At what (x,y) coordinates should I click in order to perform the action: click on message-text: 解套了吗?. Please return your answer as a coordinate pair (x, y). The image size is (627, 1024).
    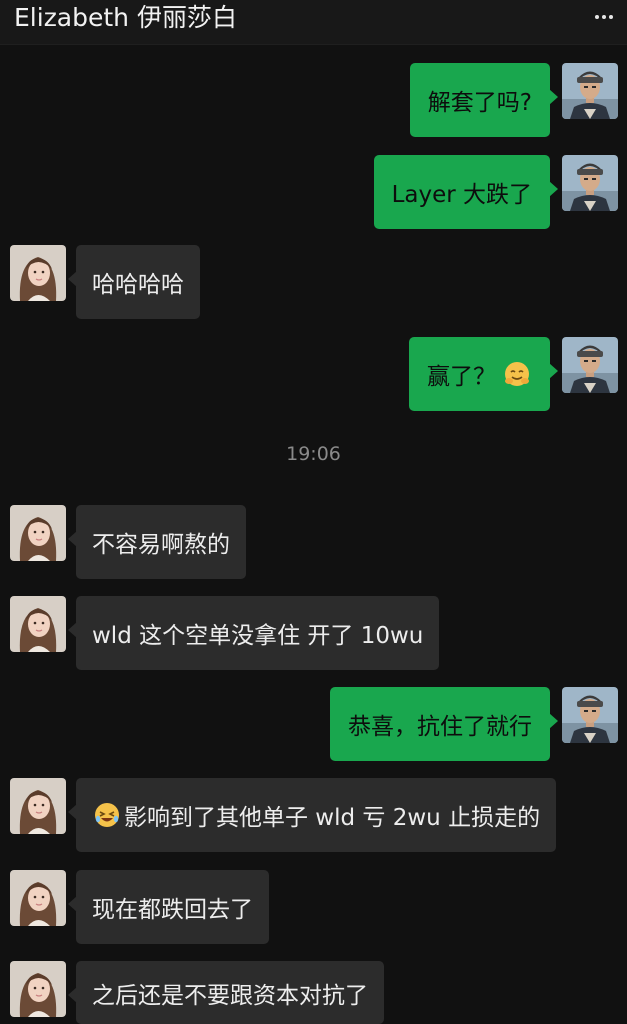
    Looking at the image, I should click on (479, 103).